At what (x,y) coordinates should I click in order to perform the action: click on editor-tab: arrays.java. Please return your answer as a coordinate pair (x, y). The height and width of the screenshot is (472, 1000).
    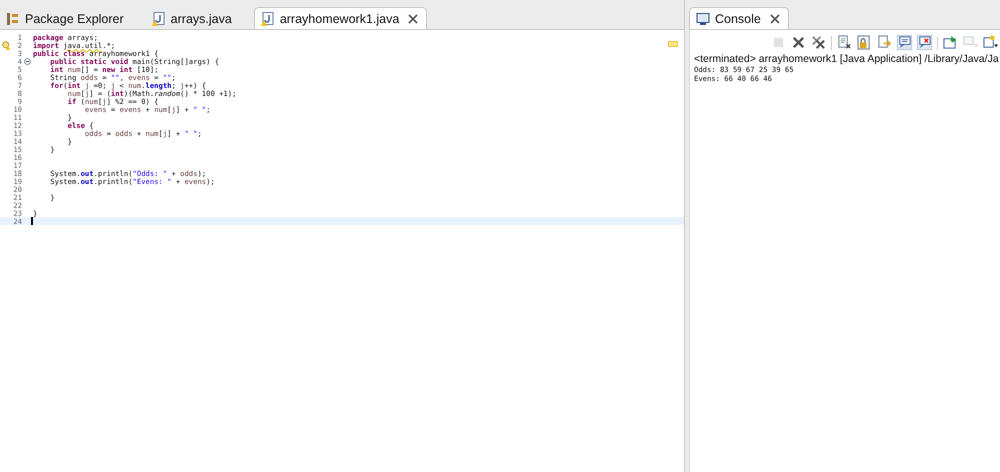
    Looking at the image, I should click on (193, 18).